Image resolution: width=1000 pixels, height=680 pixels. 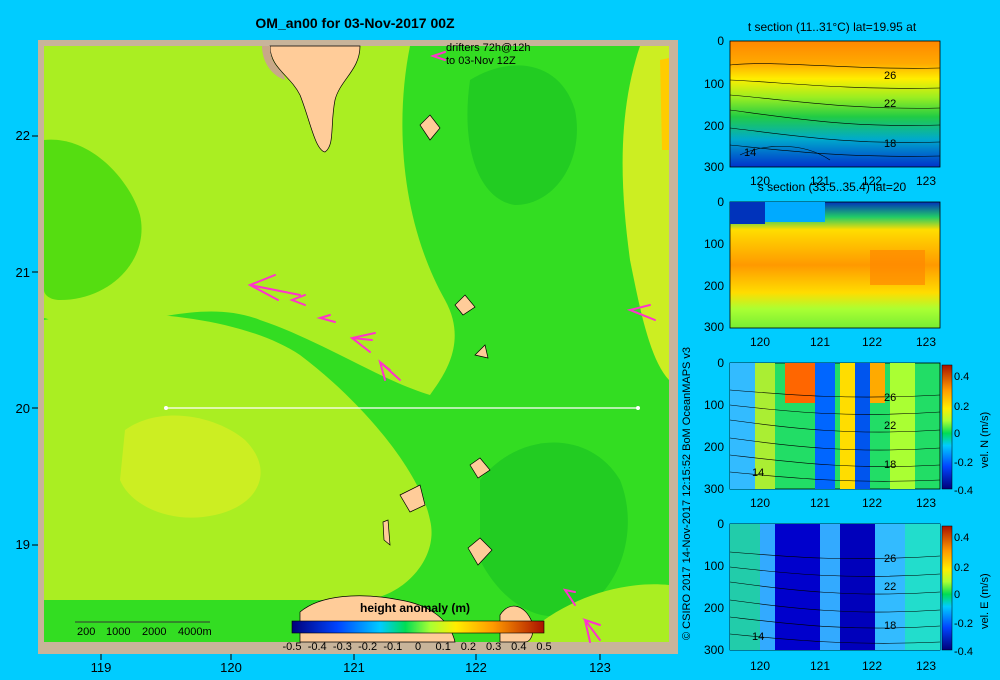 What do you see at coordinates (231, 667) in the screenshot?
I see `x-tick-120: 120` at bounding box center [231, 667].